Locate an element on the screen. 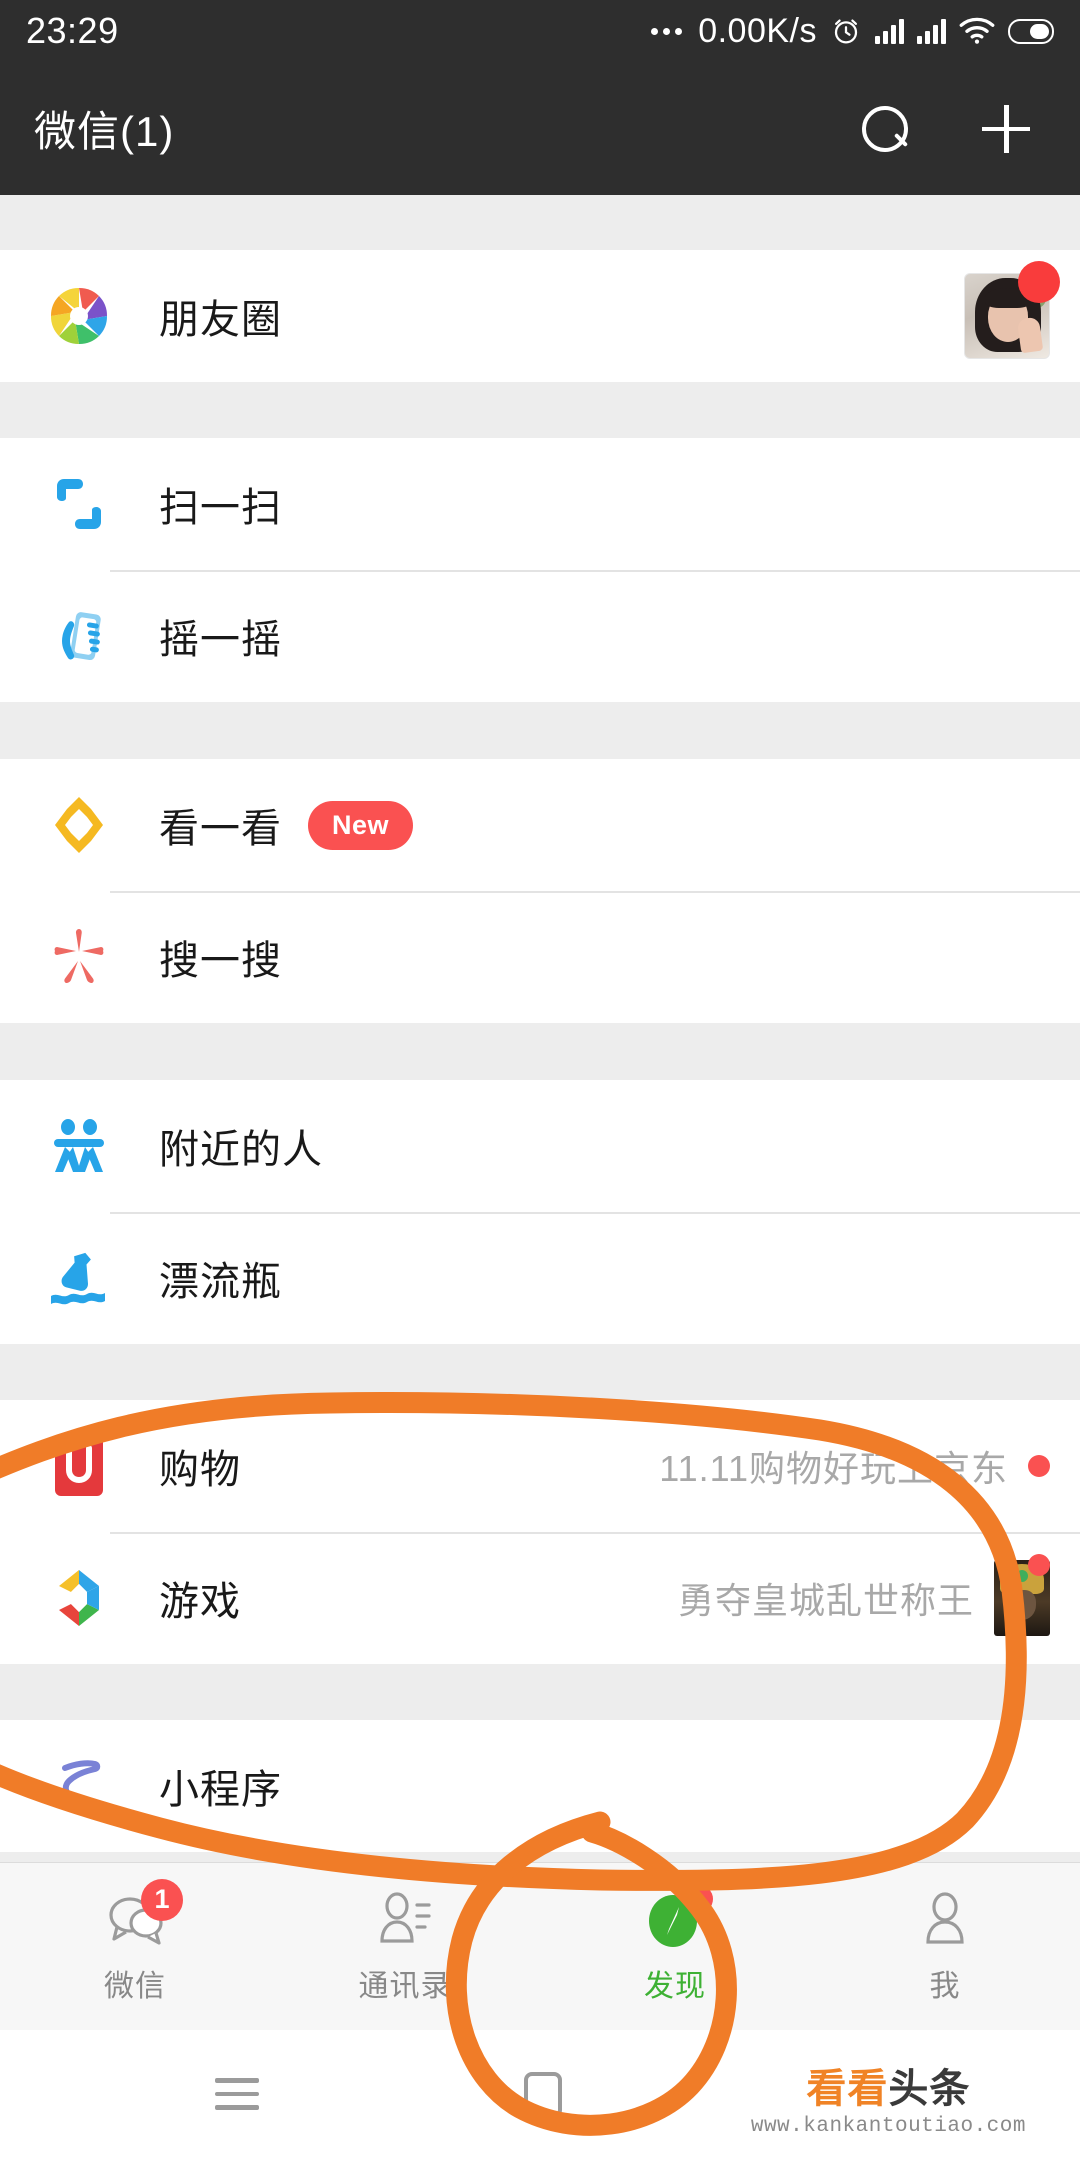  tab-me: 我 is located at coordinates (945, 1947).